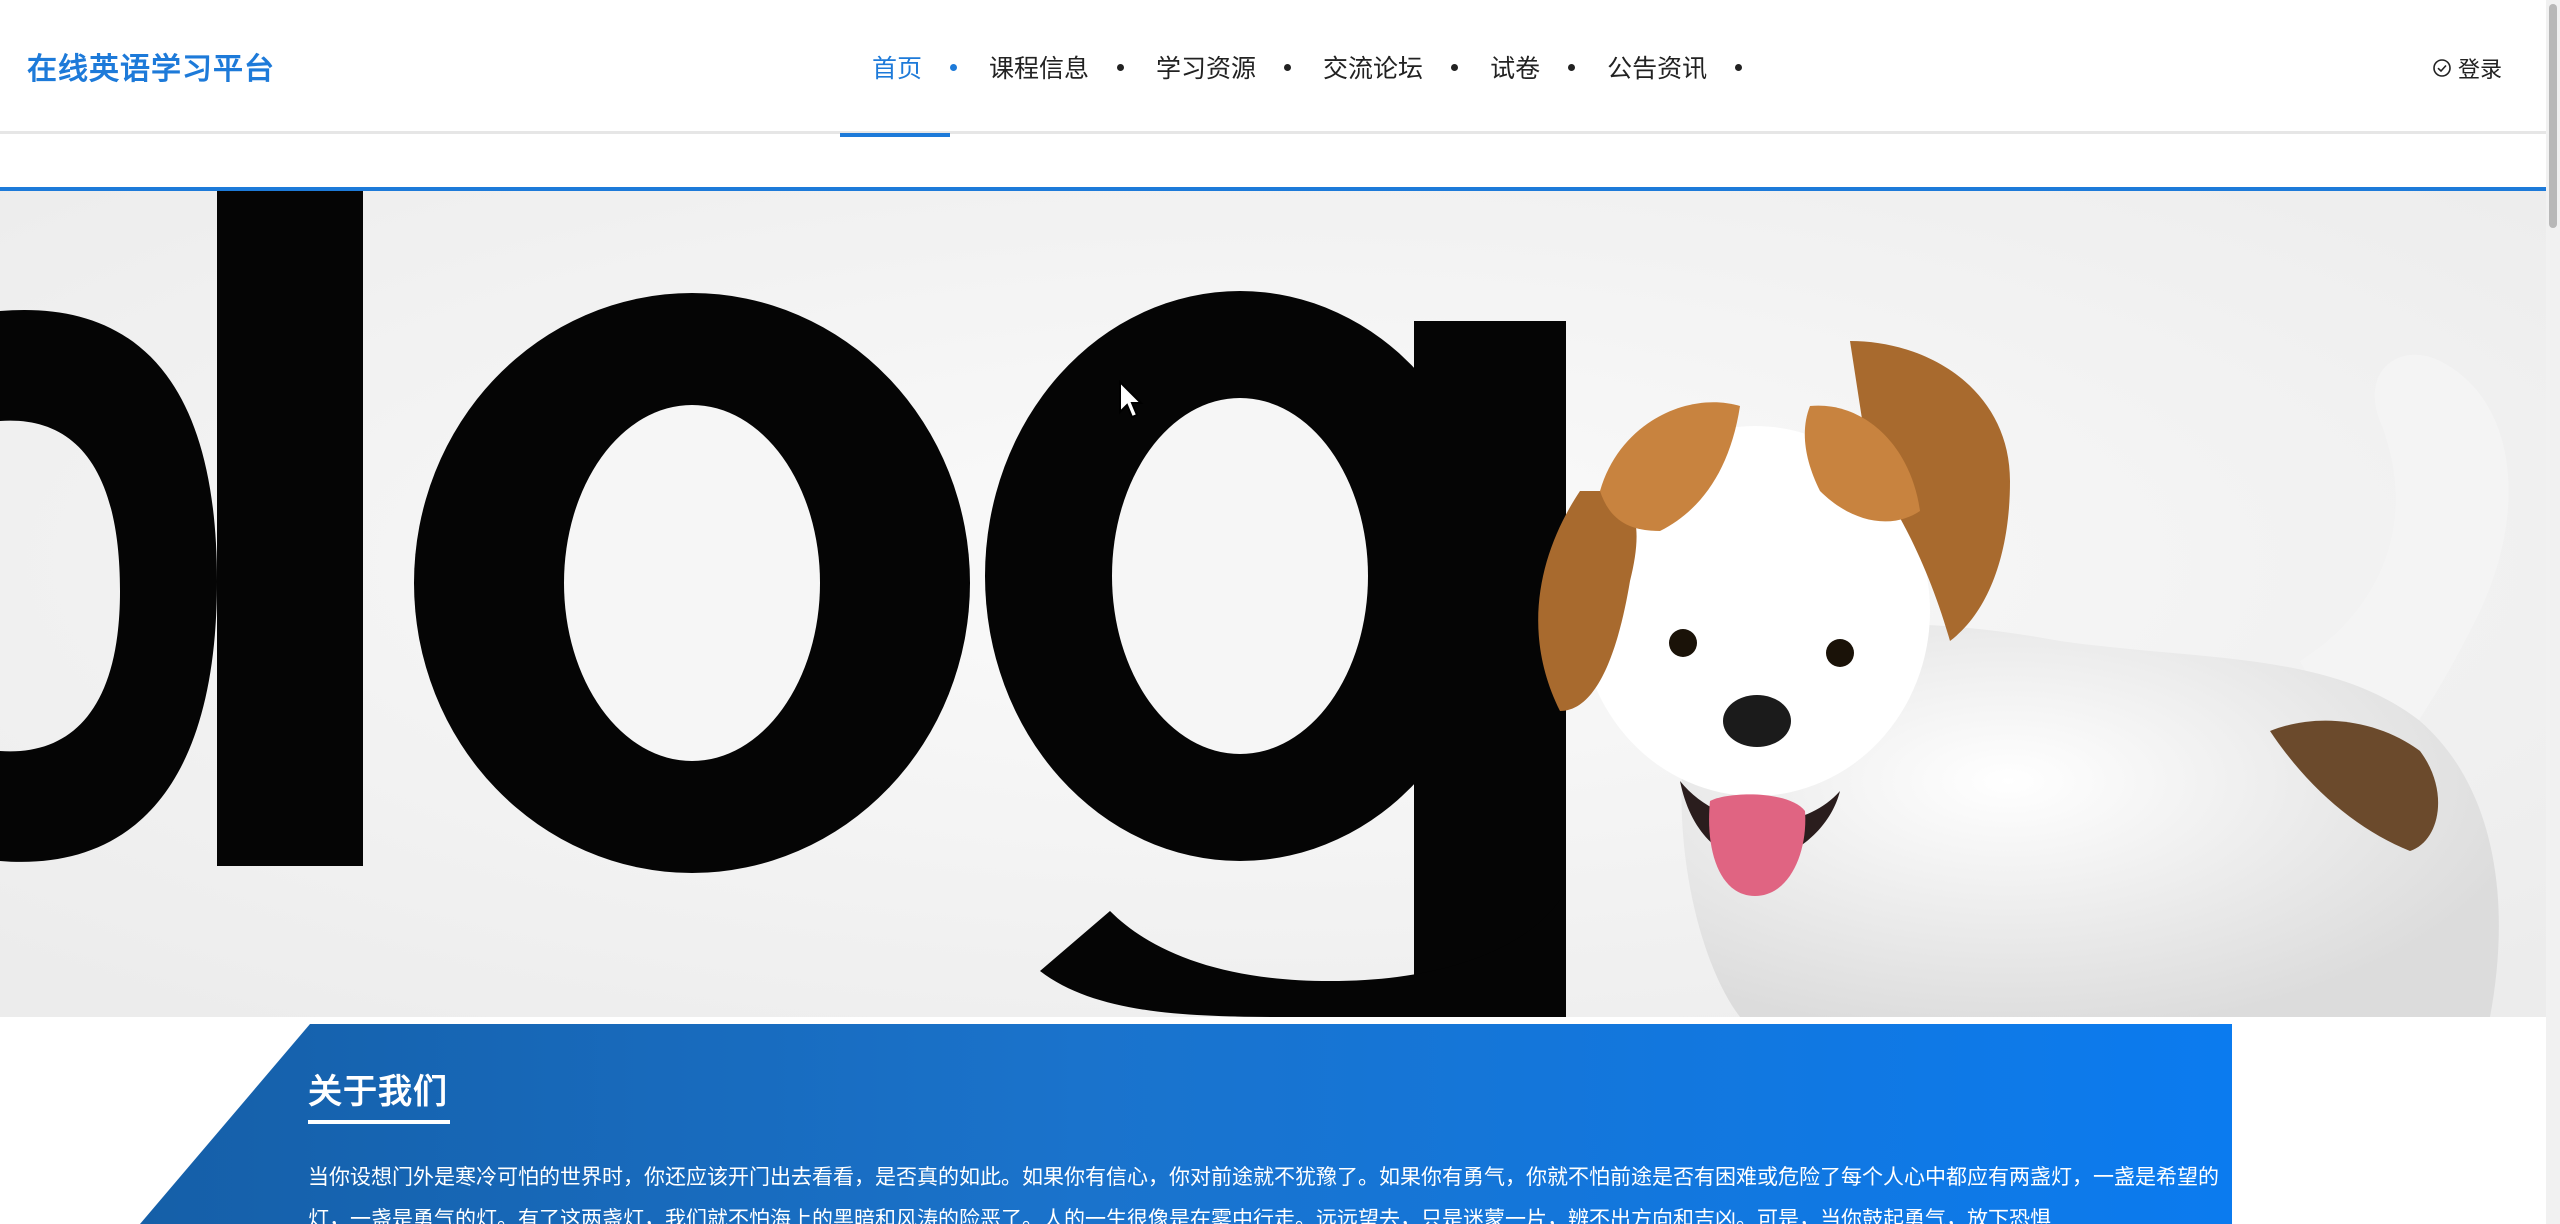 The image size is (2560, 1224). I want to click on nav-item-resources: 学习资源, so click(1239, 67).